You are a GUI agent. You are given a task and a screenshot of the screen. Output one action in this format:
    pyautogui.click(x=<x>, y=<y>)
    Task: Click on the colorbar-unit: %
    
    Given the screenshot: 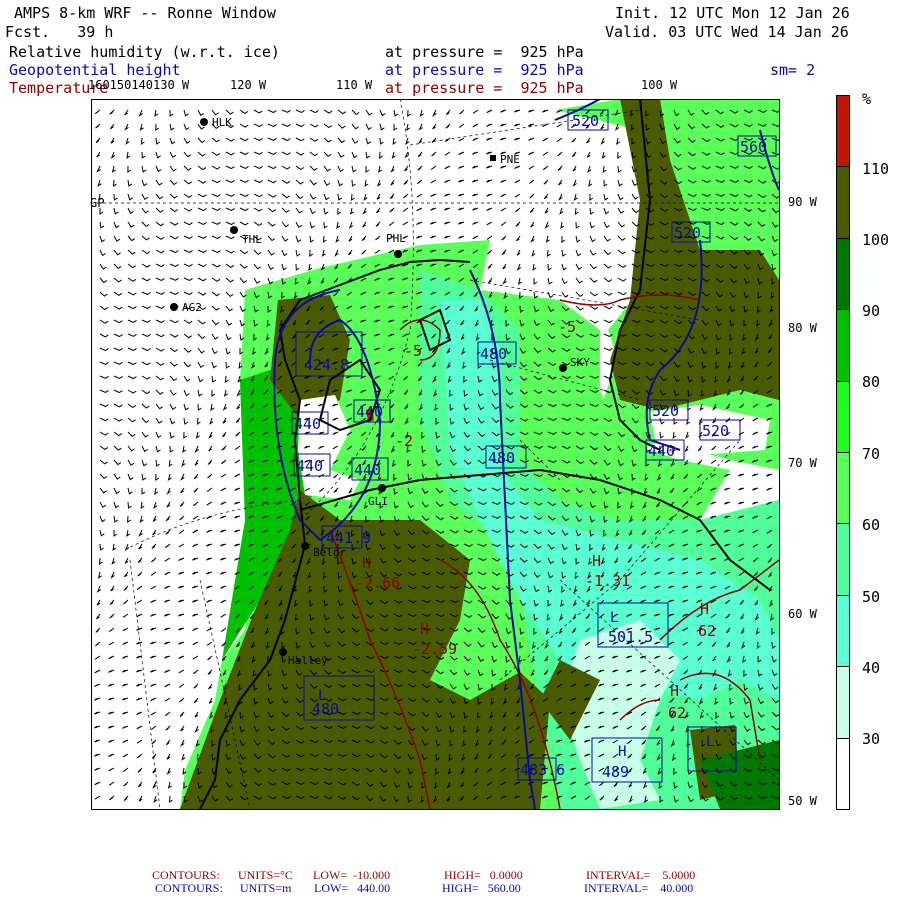 What is the action you would take?
    pyautogui.click(x=867, y=99)
    